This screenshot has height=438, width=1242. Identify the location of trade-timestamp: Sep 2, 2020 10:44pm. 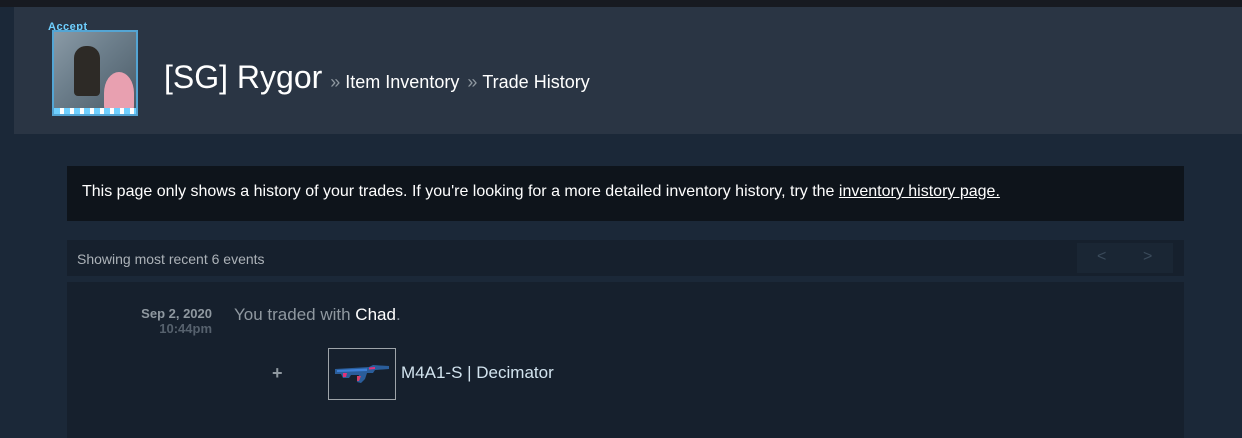
(176, 321).